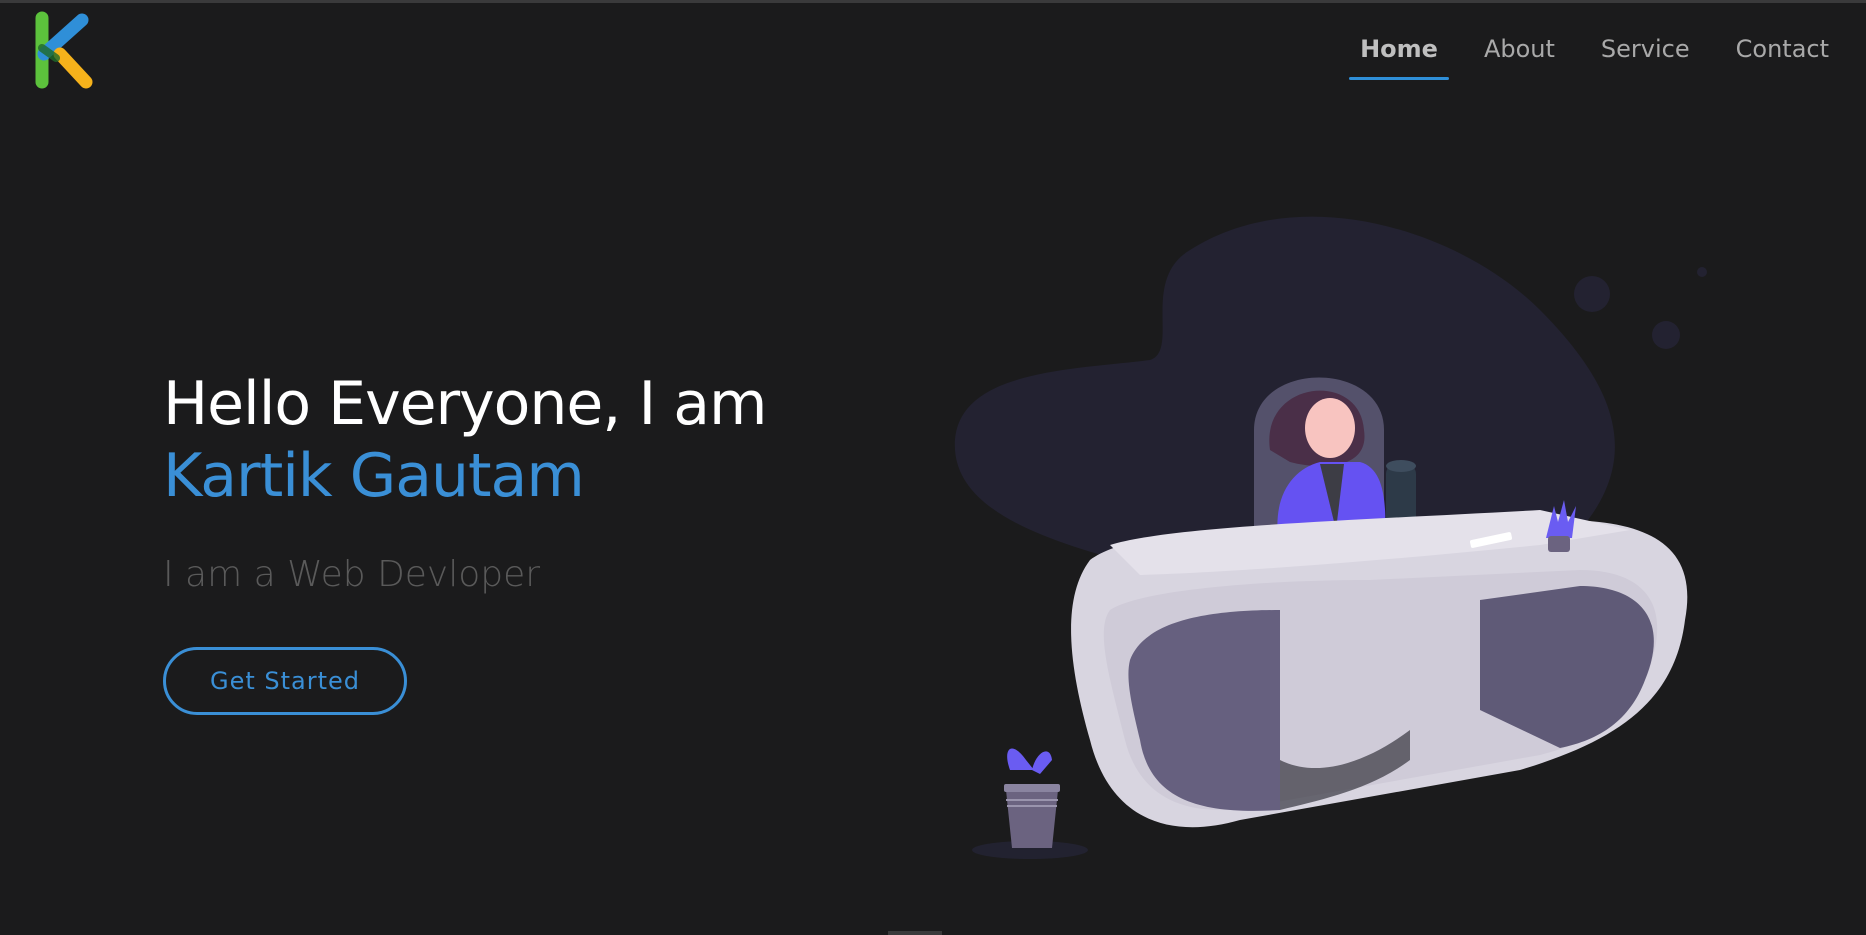 This screenshot has width=1866, height=935. I want to click on hero-heading: Hello Everyone, I am Kartik Gautam, so click(465, 440).